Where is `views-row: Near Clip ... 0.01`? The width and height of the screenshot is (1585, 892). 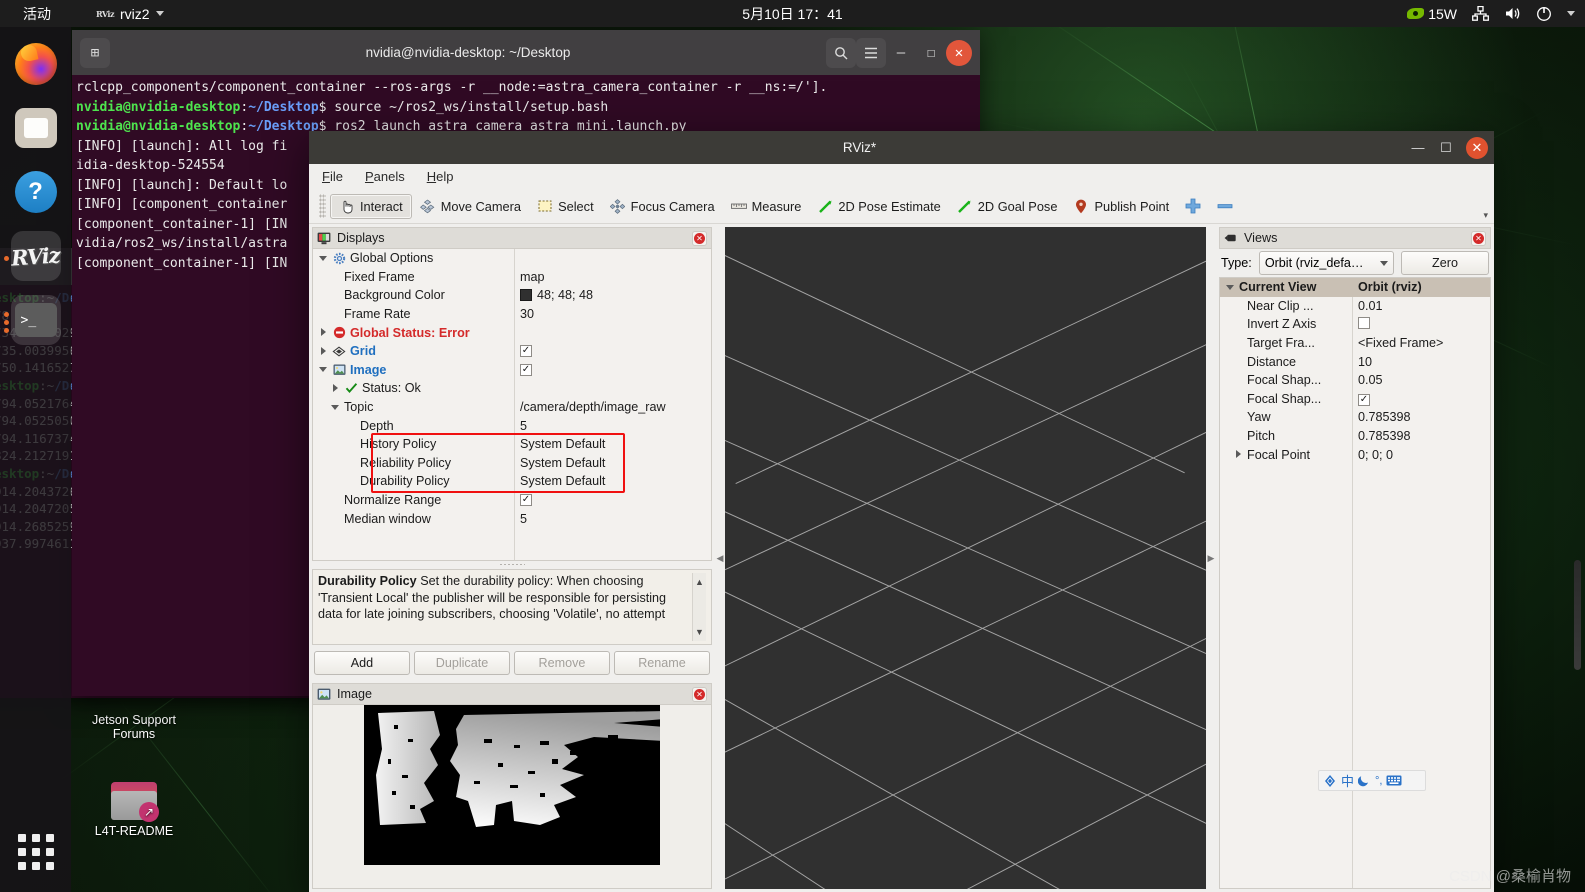
views-row: Near Clip ... 0.01 is located at coordinates (1355, 306).